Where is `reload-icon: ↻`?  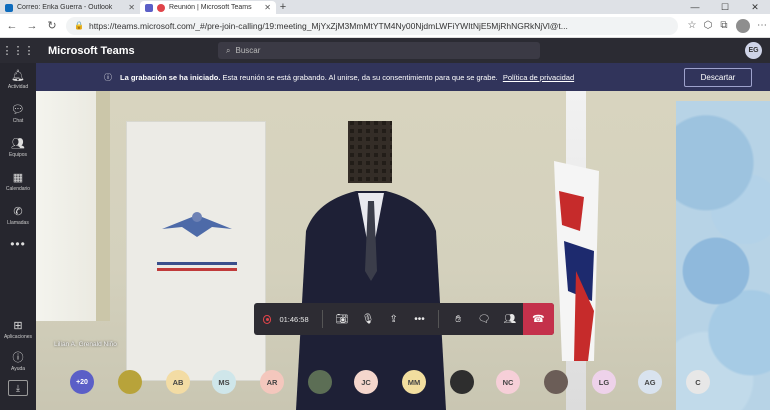 reload-icon: ↻ is located at coordinates (52, 25).